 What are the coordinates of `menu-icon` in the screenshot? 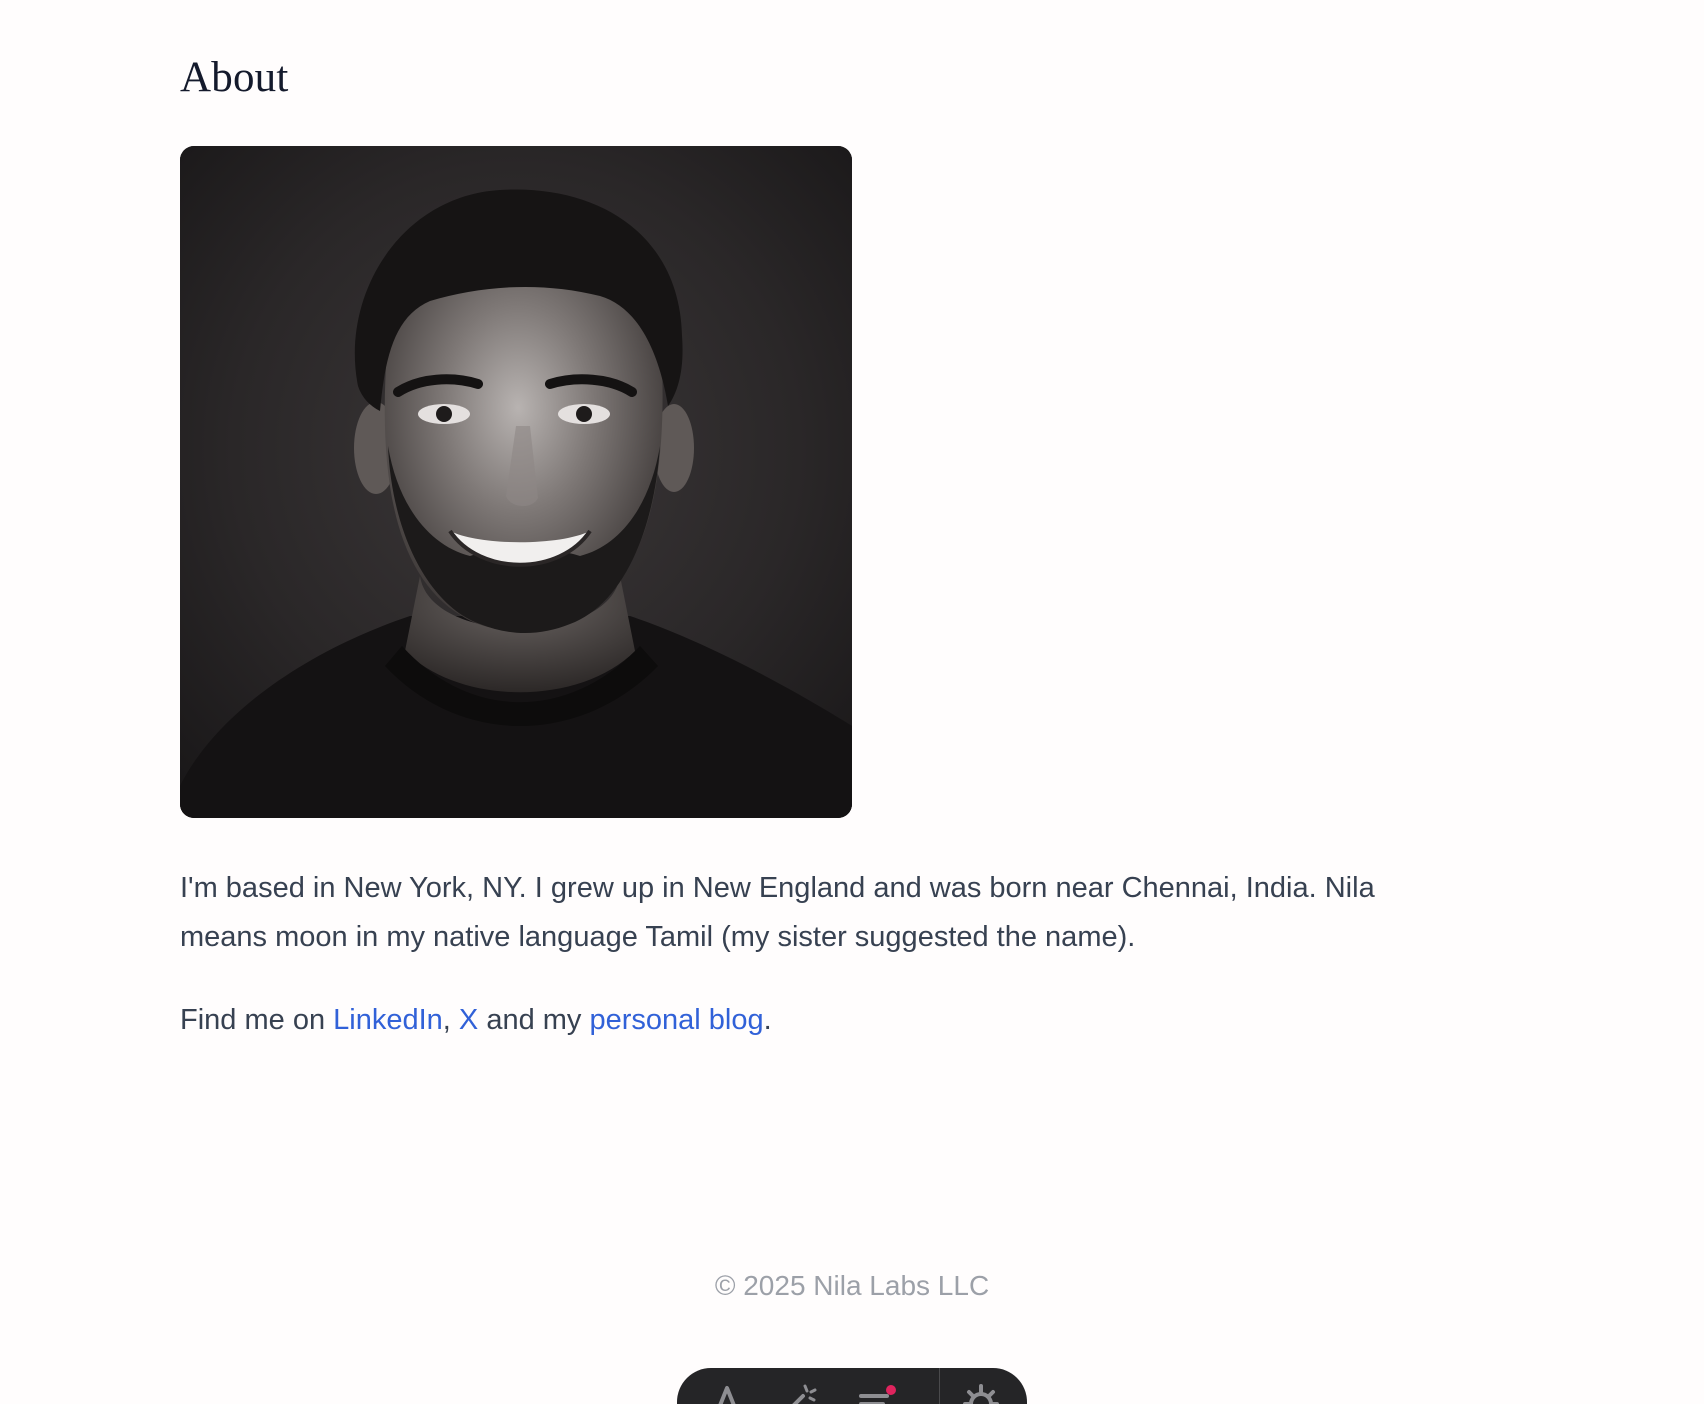 It's located at (877, 1393).